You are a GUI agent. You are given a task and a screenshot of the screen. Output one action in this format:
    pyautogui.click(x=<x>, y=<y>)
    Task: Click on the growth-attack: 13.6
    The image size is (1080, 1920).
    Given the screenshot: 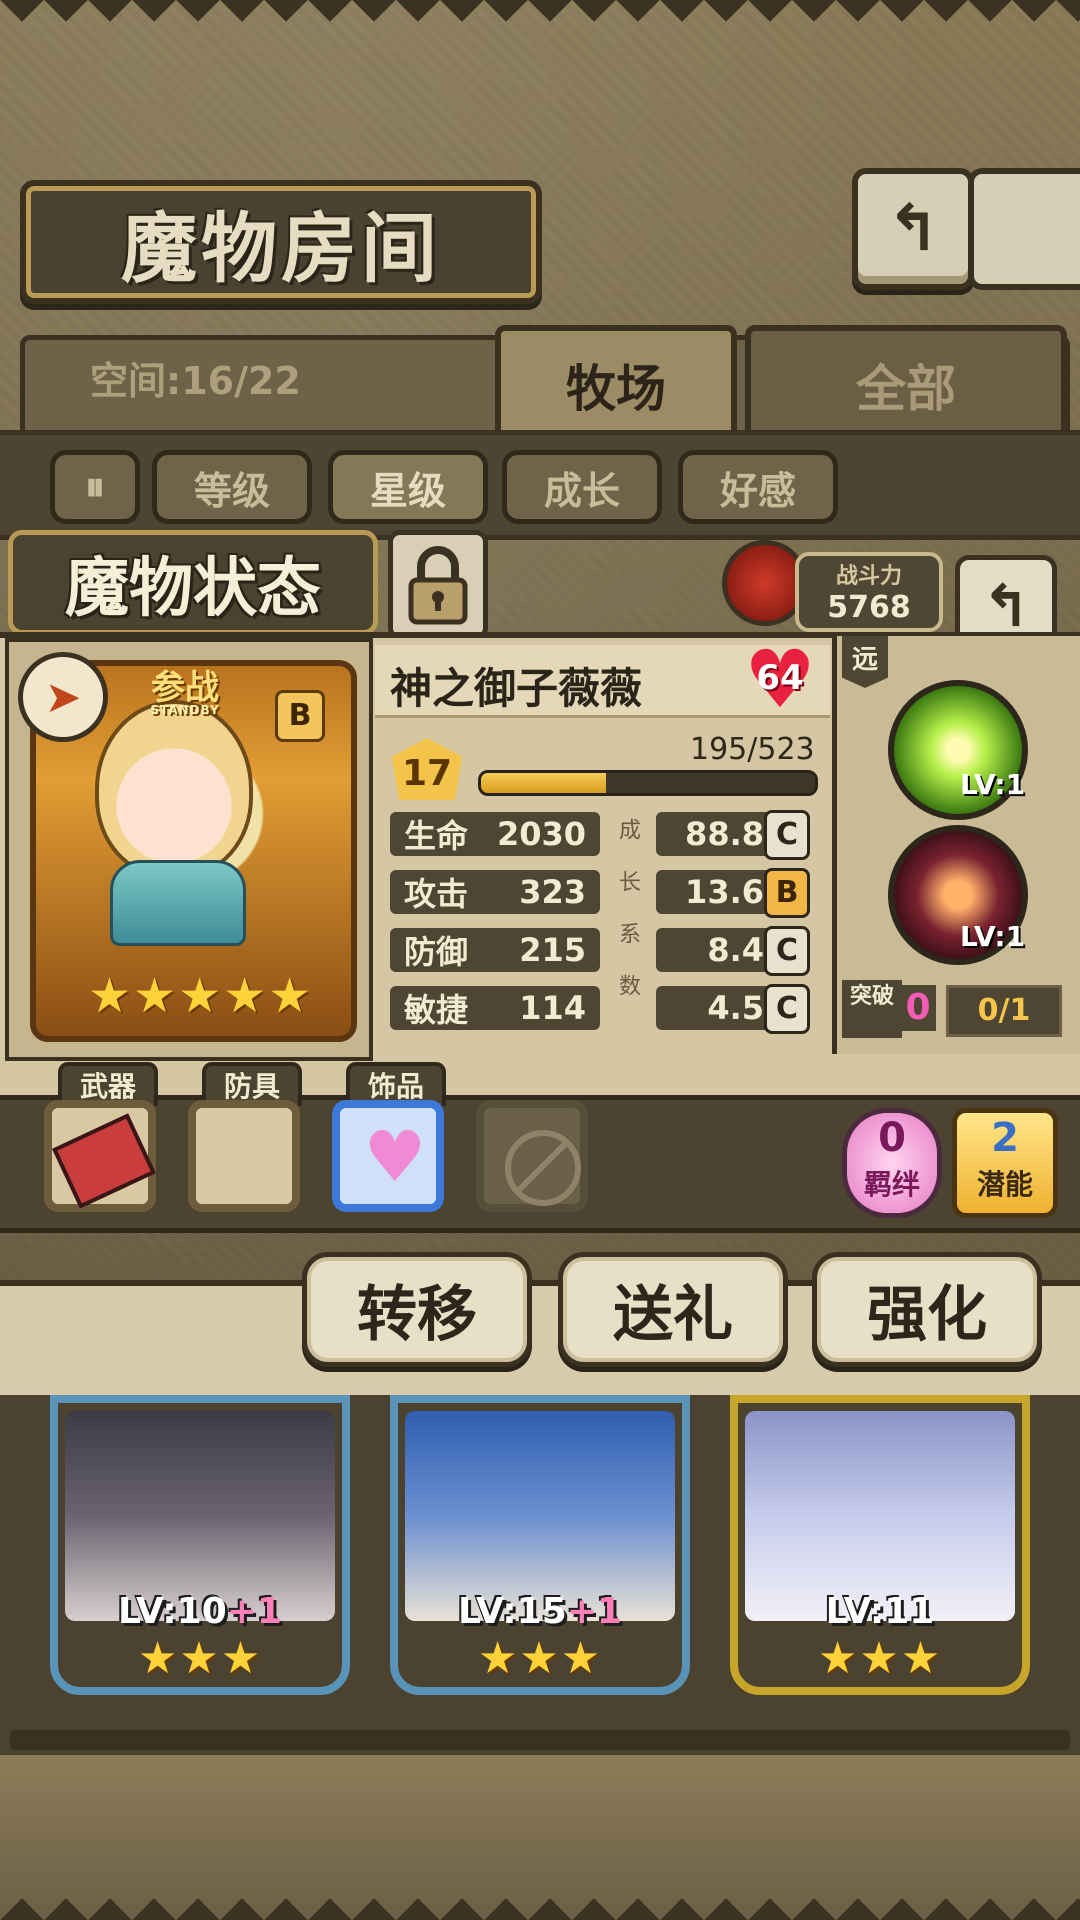 What is the action you would take?
    pyautogui.click(x=716, y=892)
    